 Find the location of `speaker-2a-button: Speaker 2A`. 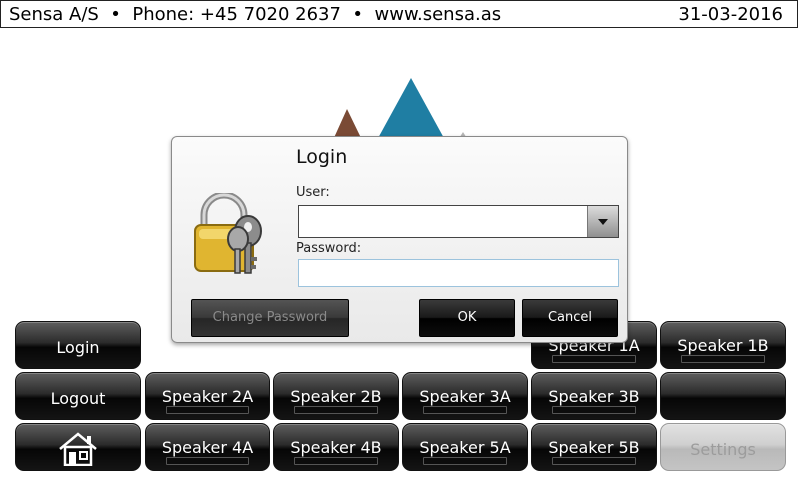

speaker-2a-button: Speaker 2A is located at coordinates (207, 396).